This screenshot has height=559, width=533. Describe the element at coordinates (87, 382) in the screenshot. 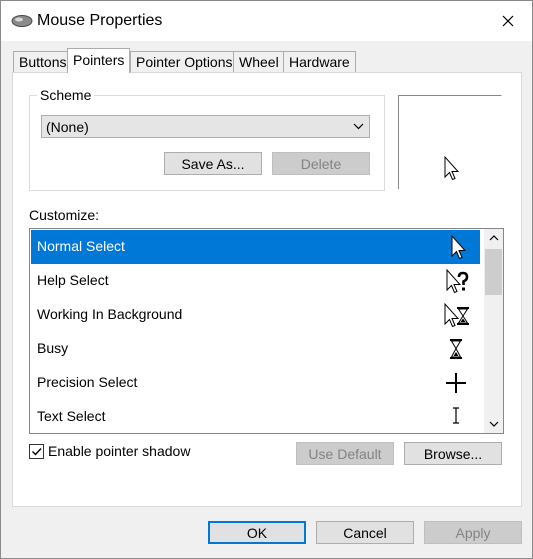

I see `list-item-label: Precision Select` at that location.